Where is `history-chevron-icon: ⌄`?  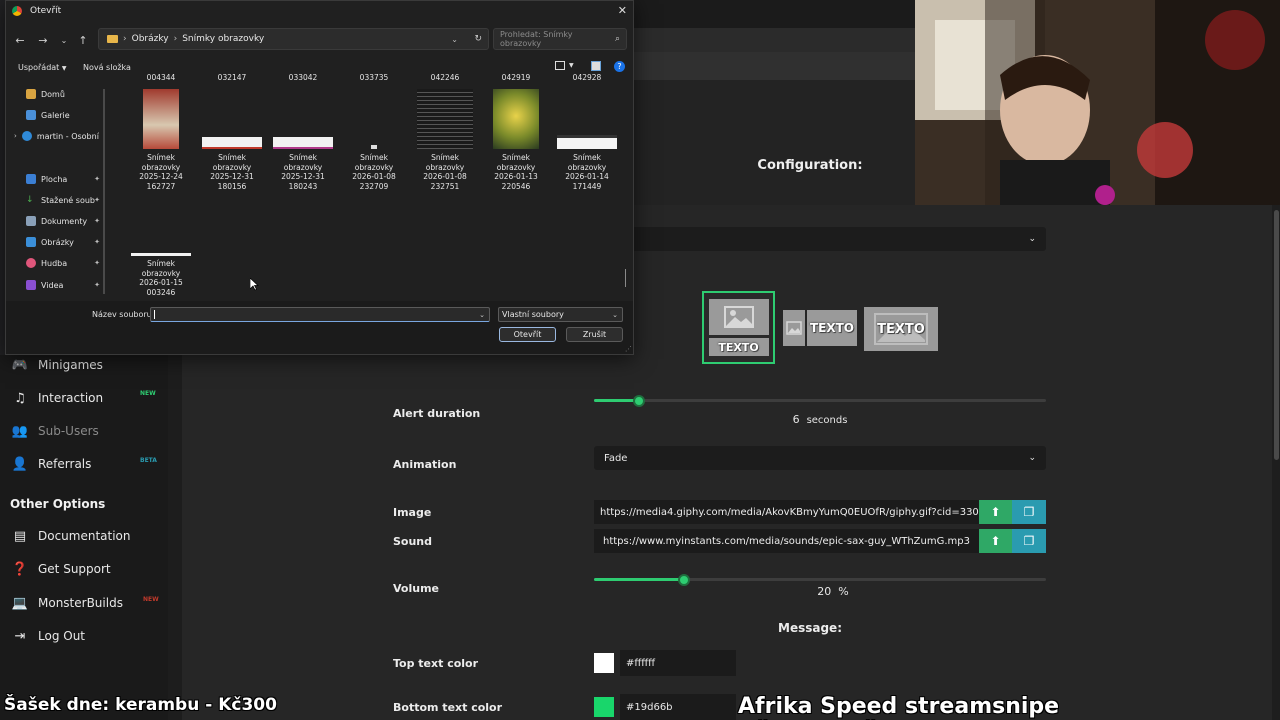 history-chevron-icon: ⌄ is located at coordinates (64, 40).